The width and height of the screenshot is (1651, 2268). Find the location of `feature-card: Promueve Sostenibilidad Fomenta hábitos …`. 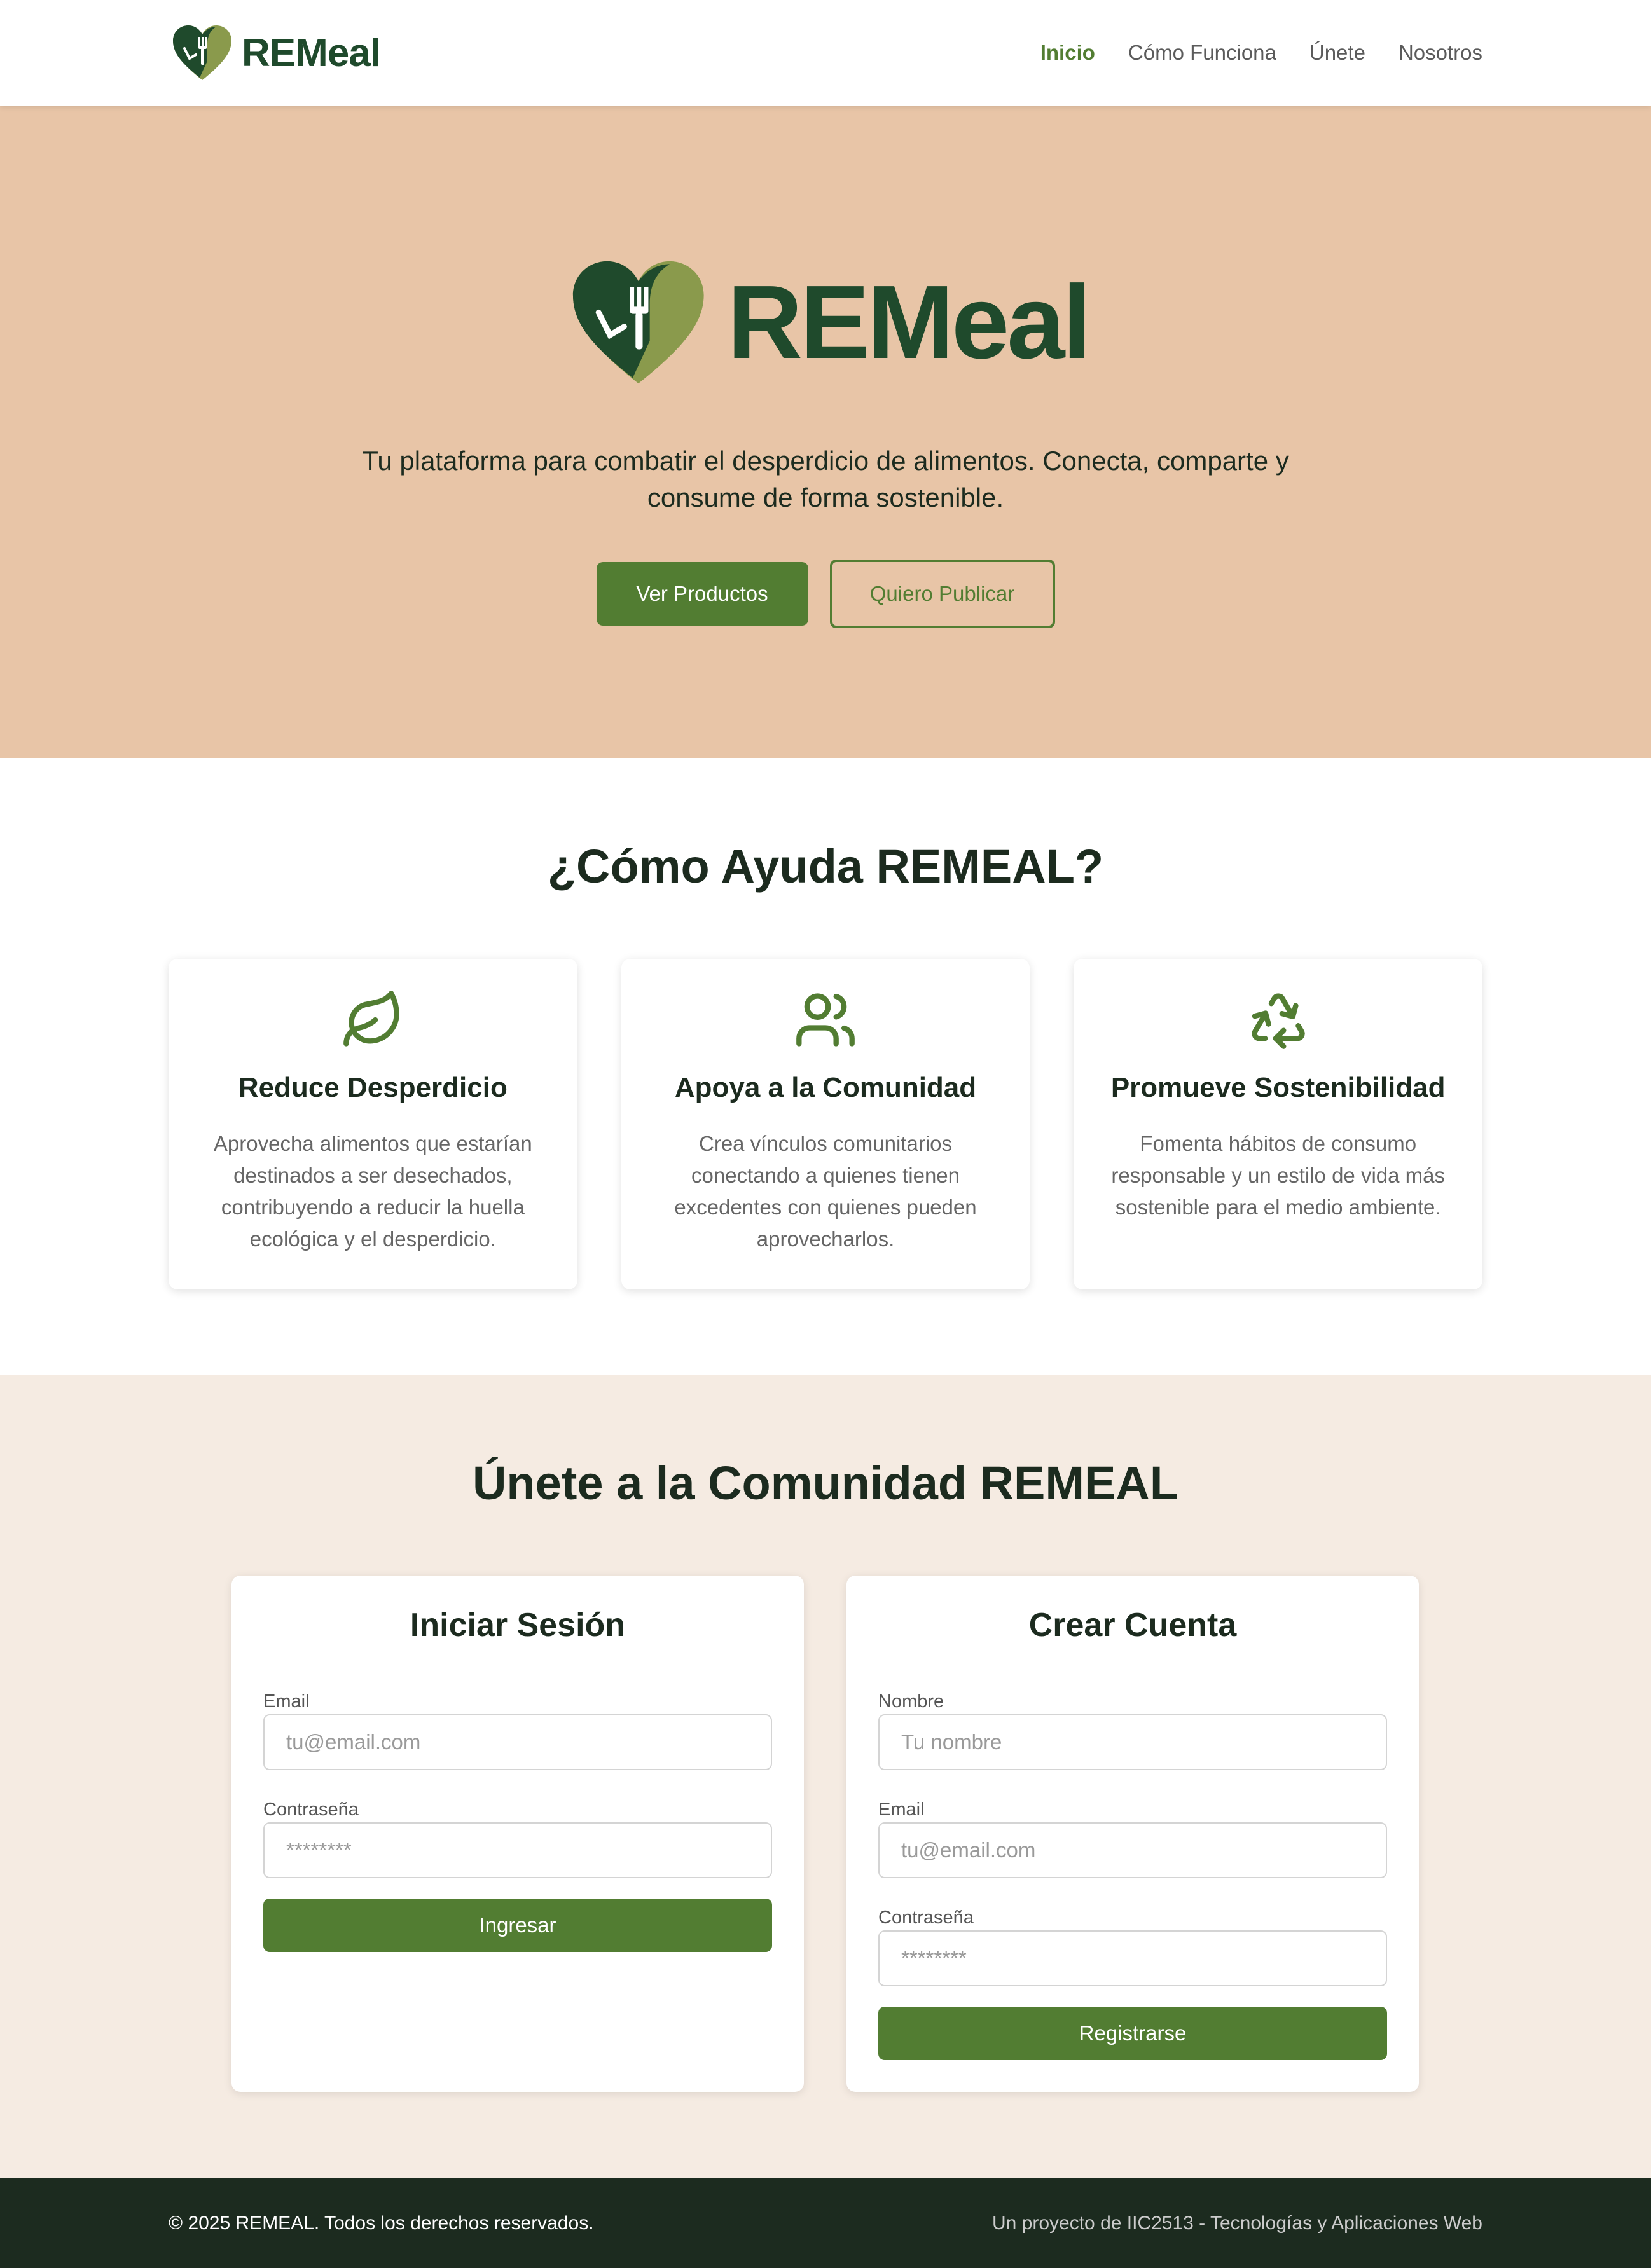

feature-card: Promueve Sostenibilidad Fomenta hábitos … is located at coordinates (1278, 1124).